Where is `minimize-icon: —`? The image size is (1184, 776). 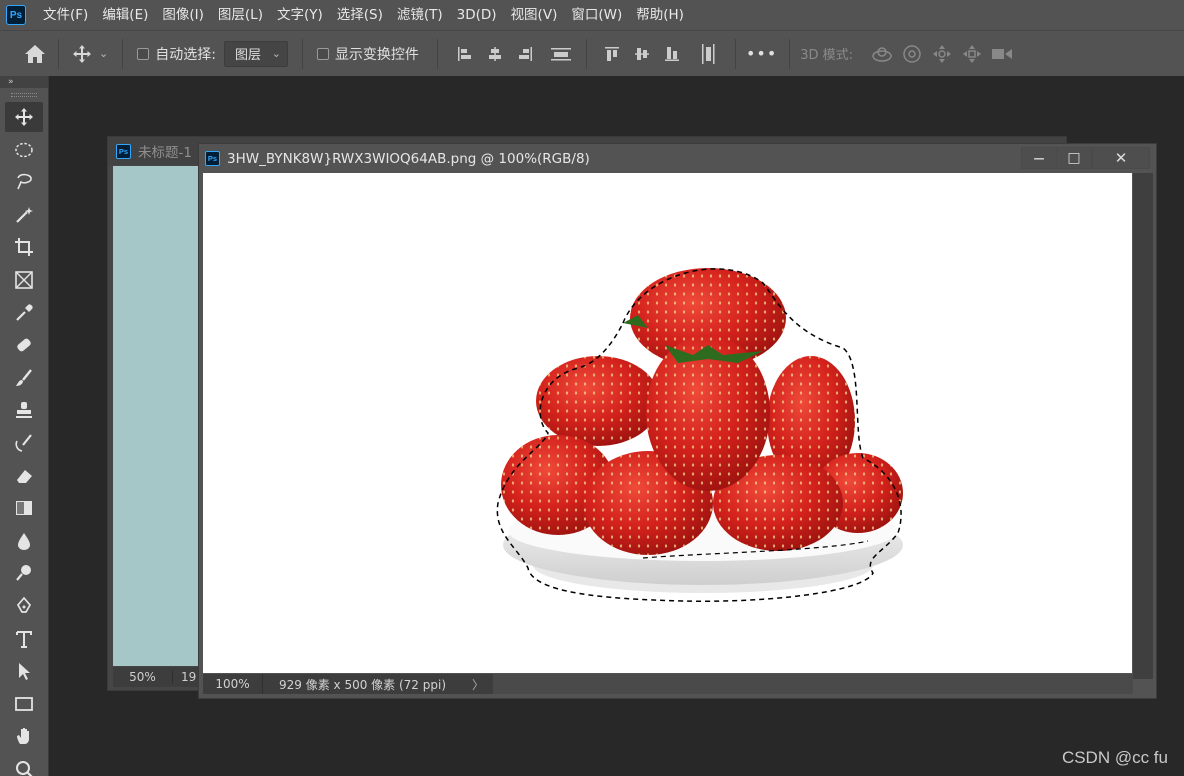
minimize-icon: — is located at coordinates (1039, 158).